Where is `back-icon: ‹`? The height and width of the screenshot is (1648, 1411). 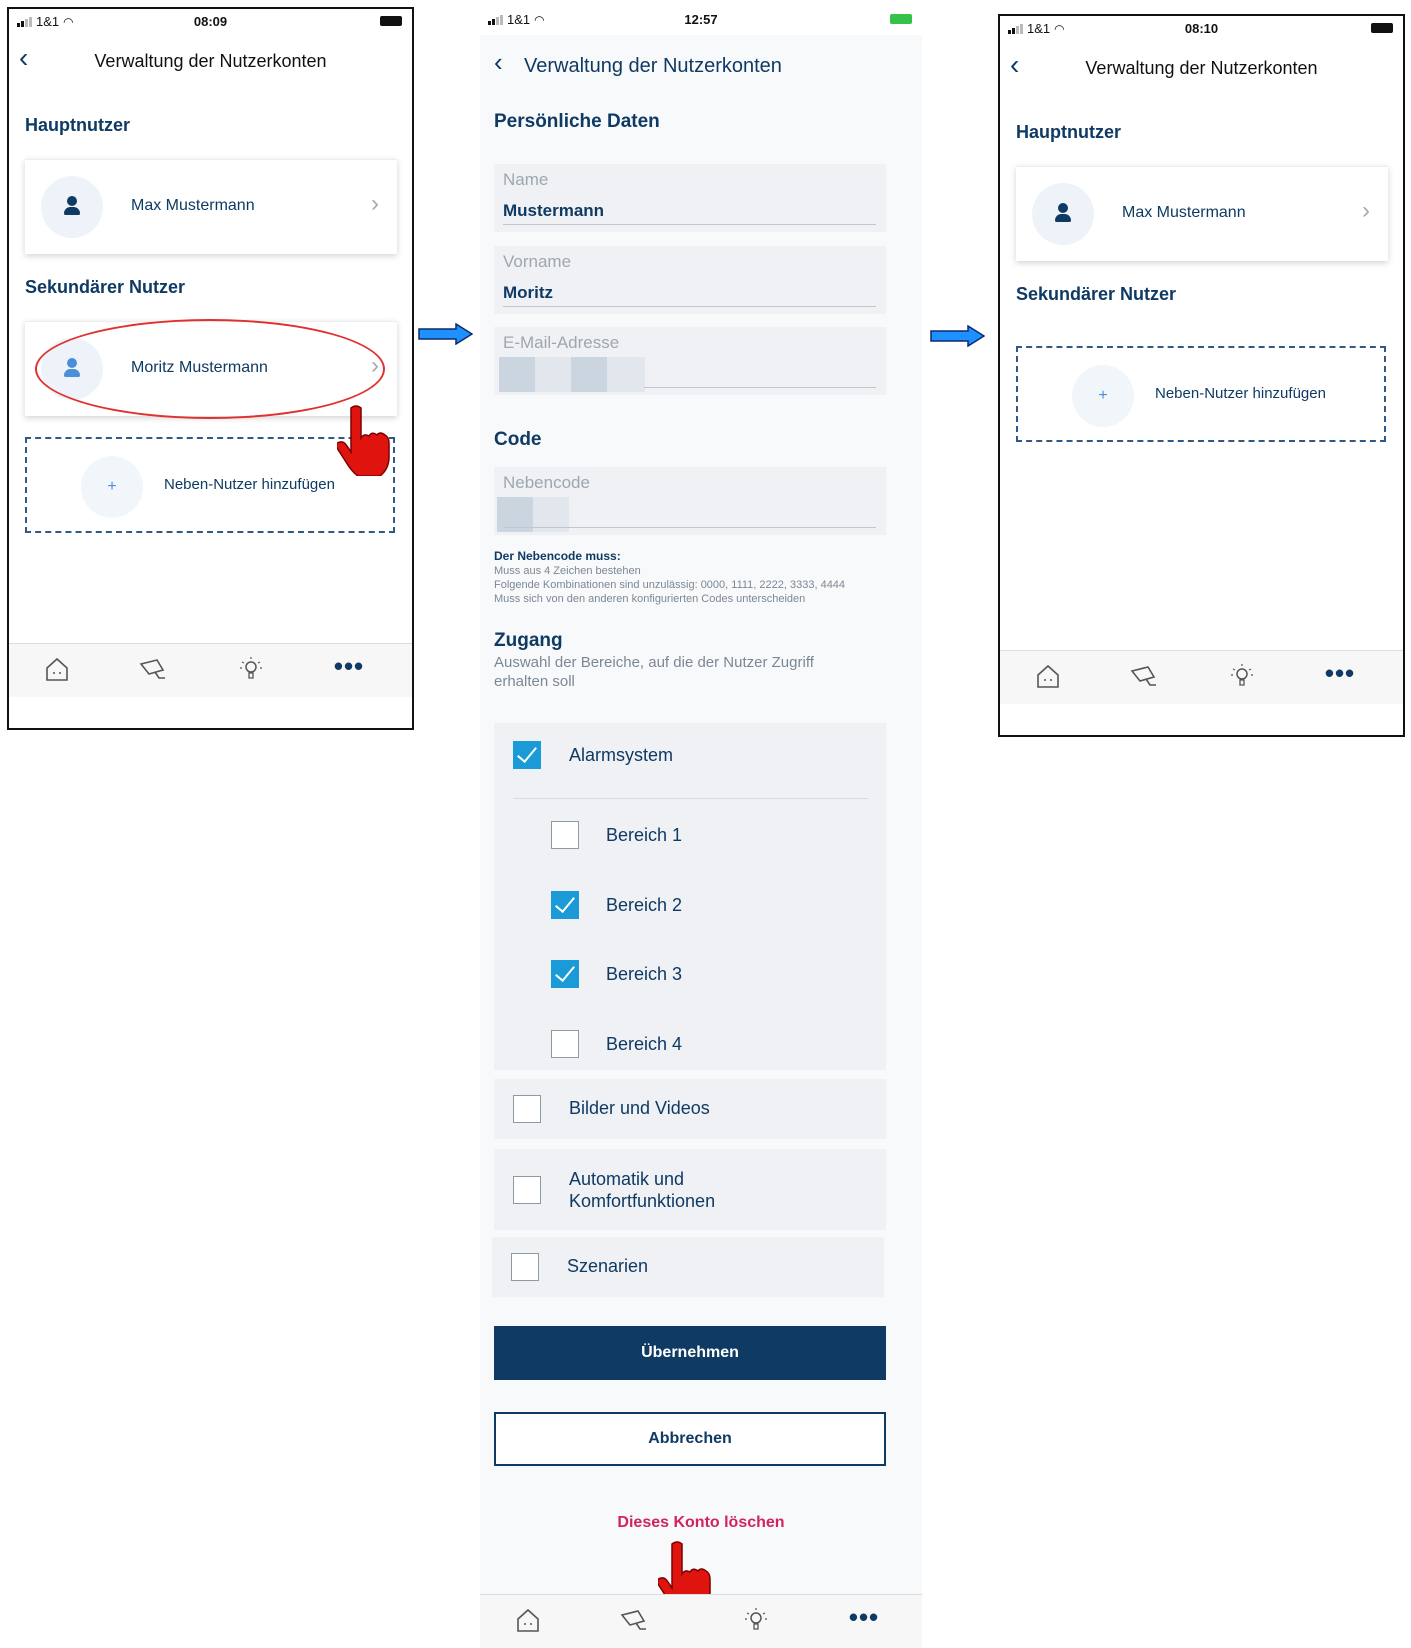
back-icon: ‹ is located at coordinates (498, 62).